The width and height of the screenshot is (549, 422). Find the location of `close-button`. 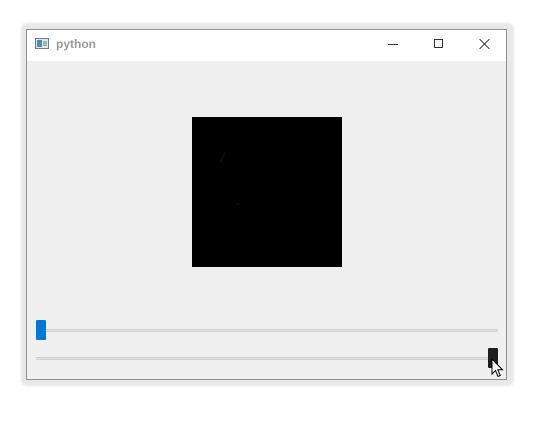

close-button is located at coordinates (485, 45).